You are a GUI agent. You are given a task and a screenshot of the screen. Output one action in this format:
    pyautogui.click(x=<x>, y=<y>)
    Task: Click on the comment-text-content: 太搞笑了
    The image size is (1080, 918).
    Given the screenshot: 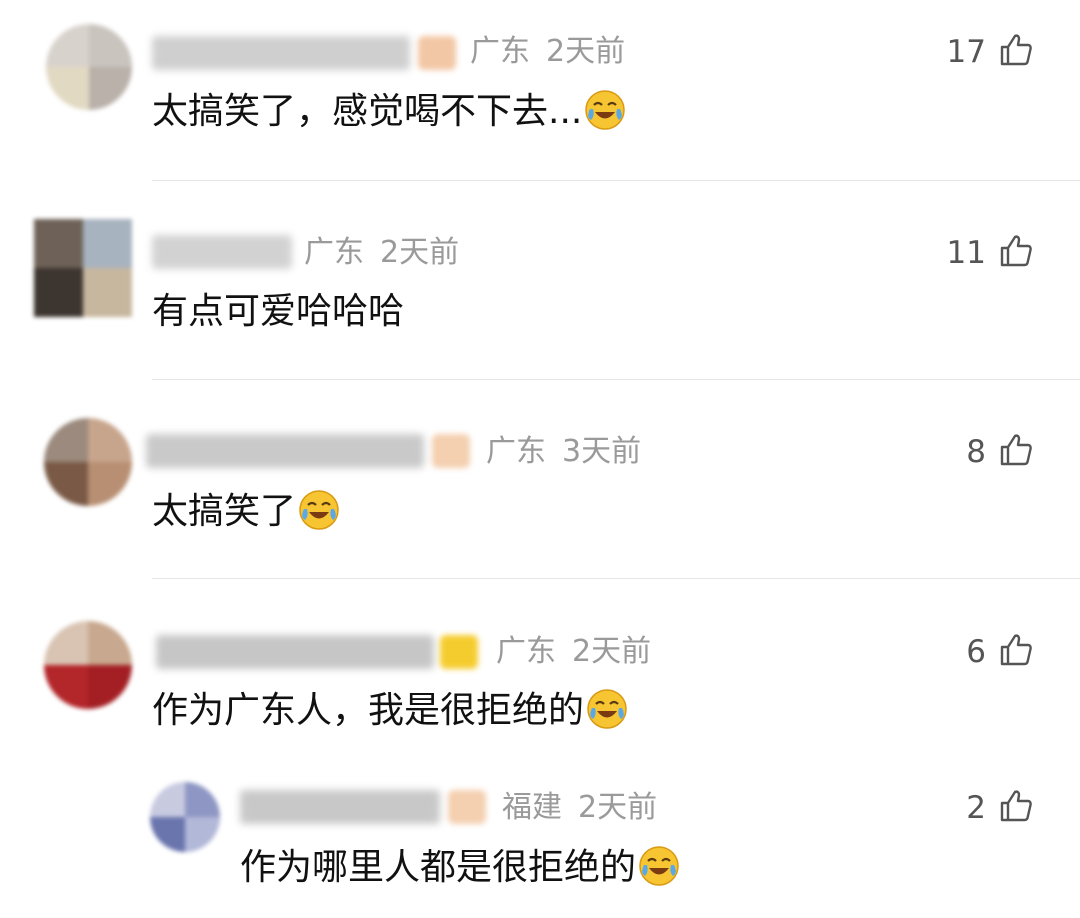 What is the action you would take?
    pyautogui.click(x=224, y=511)
    